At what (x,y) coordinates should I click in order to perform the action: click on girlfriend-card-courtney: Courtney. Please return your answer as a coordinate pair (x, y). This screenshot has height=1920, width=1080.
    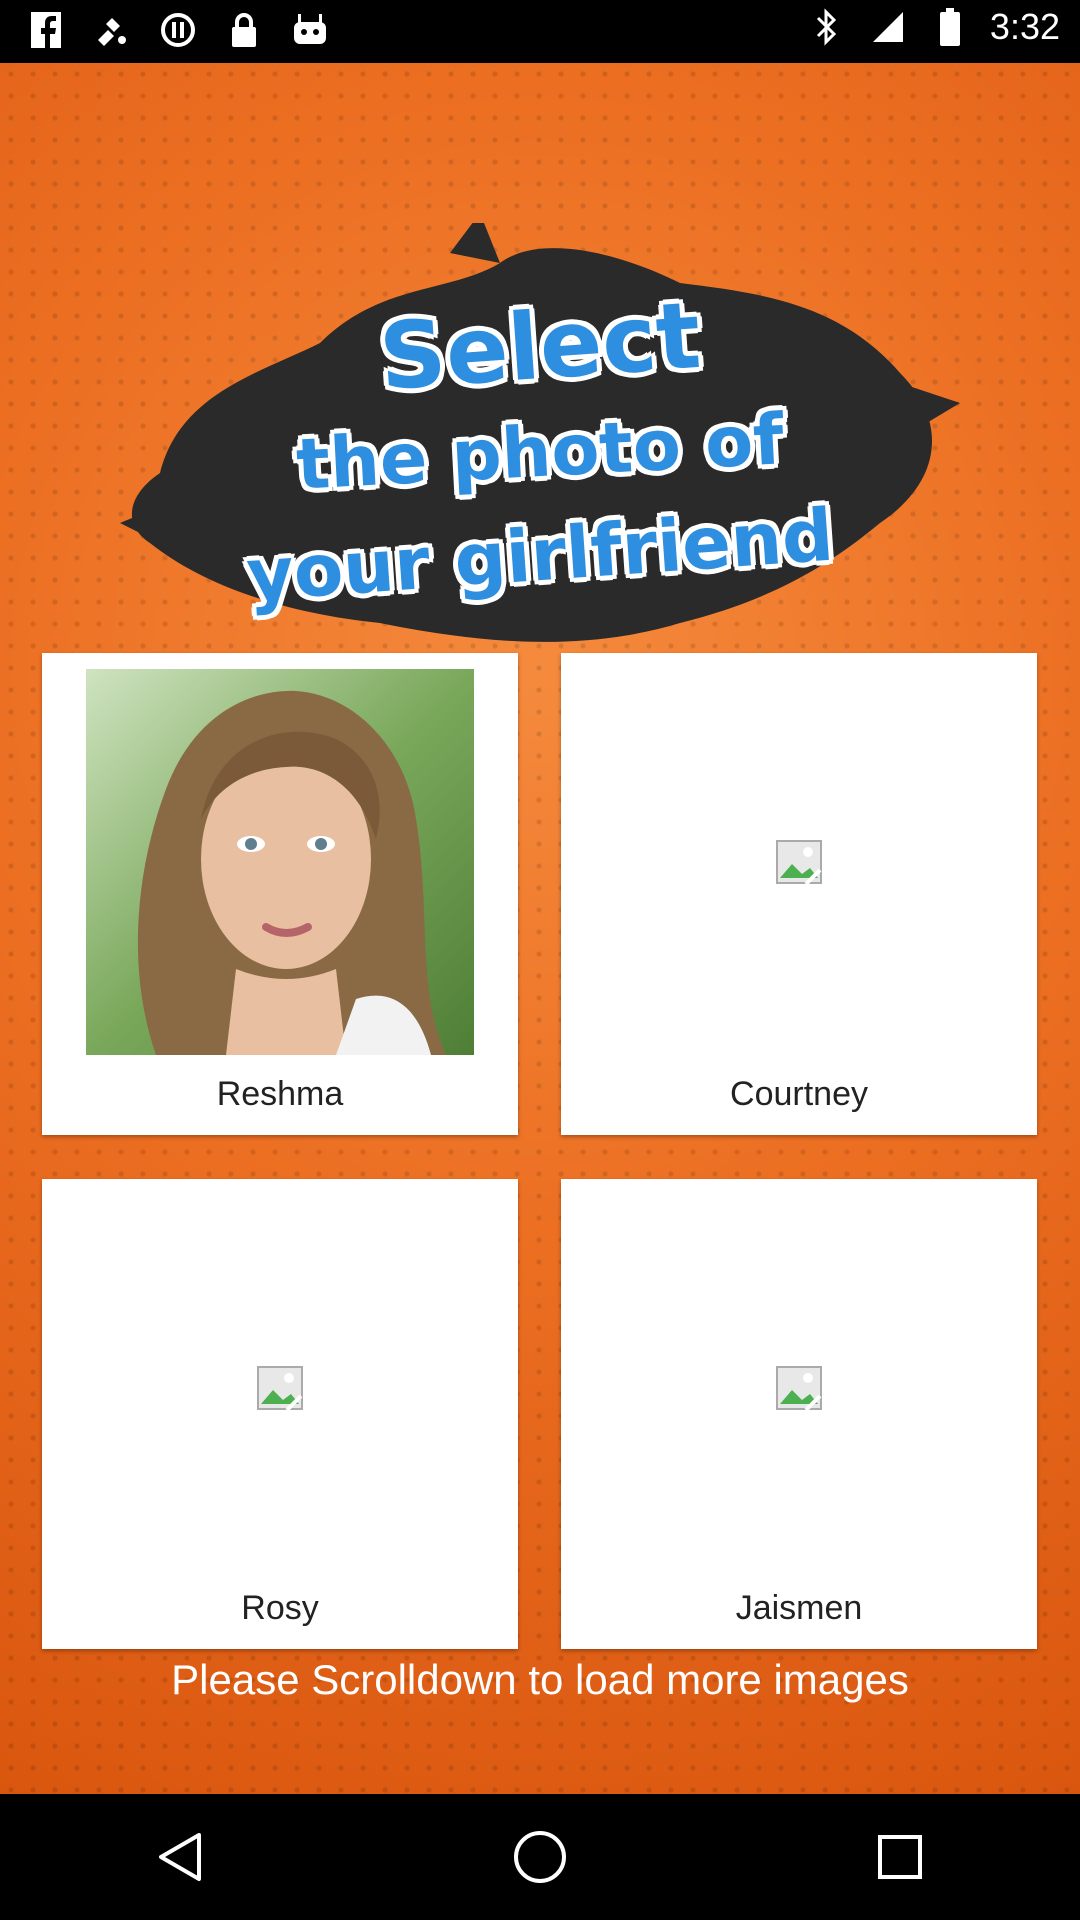
    Looking at the image, I should click on (799, 894).